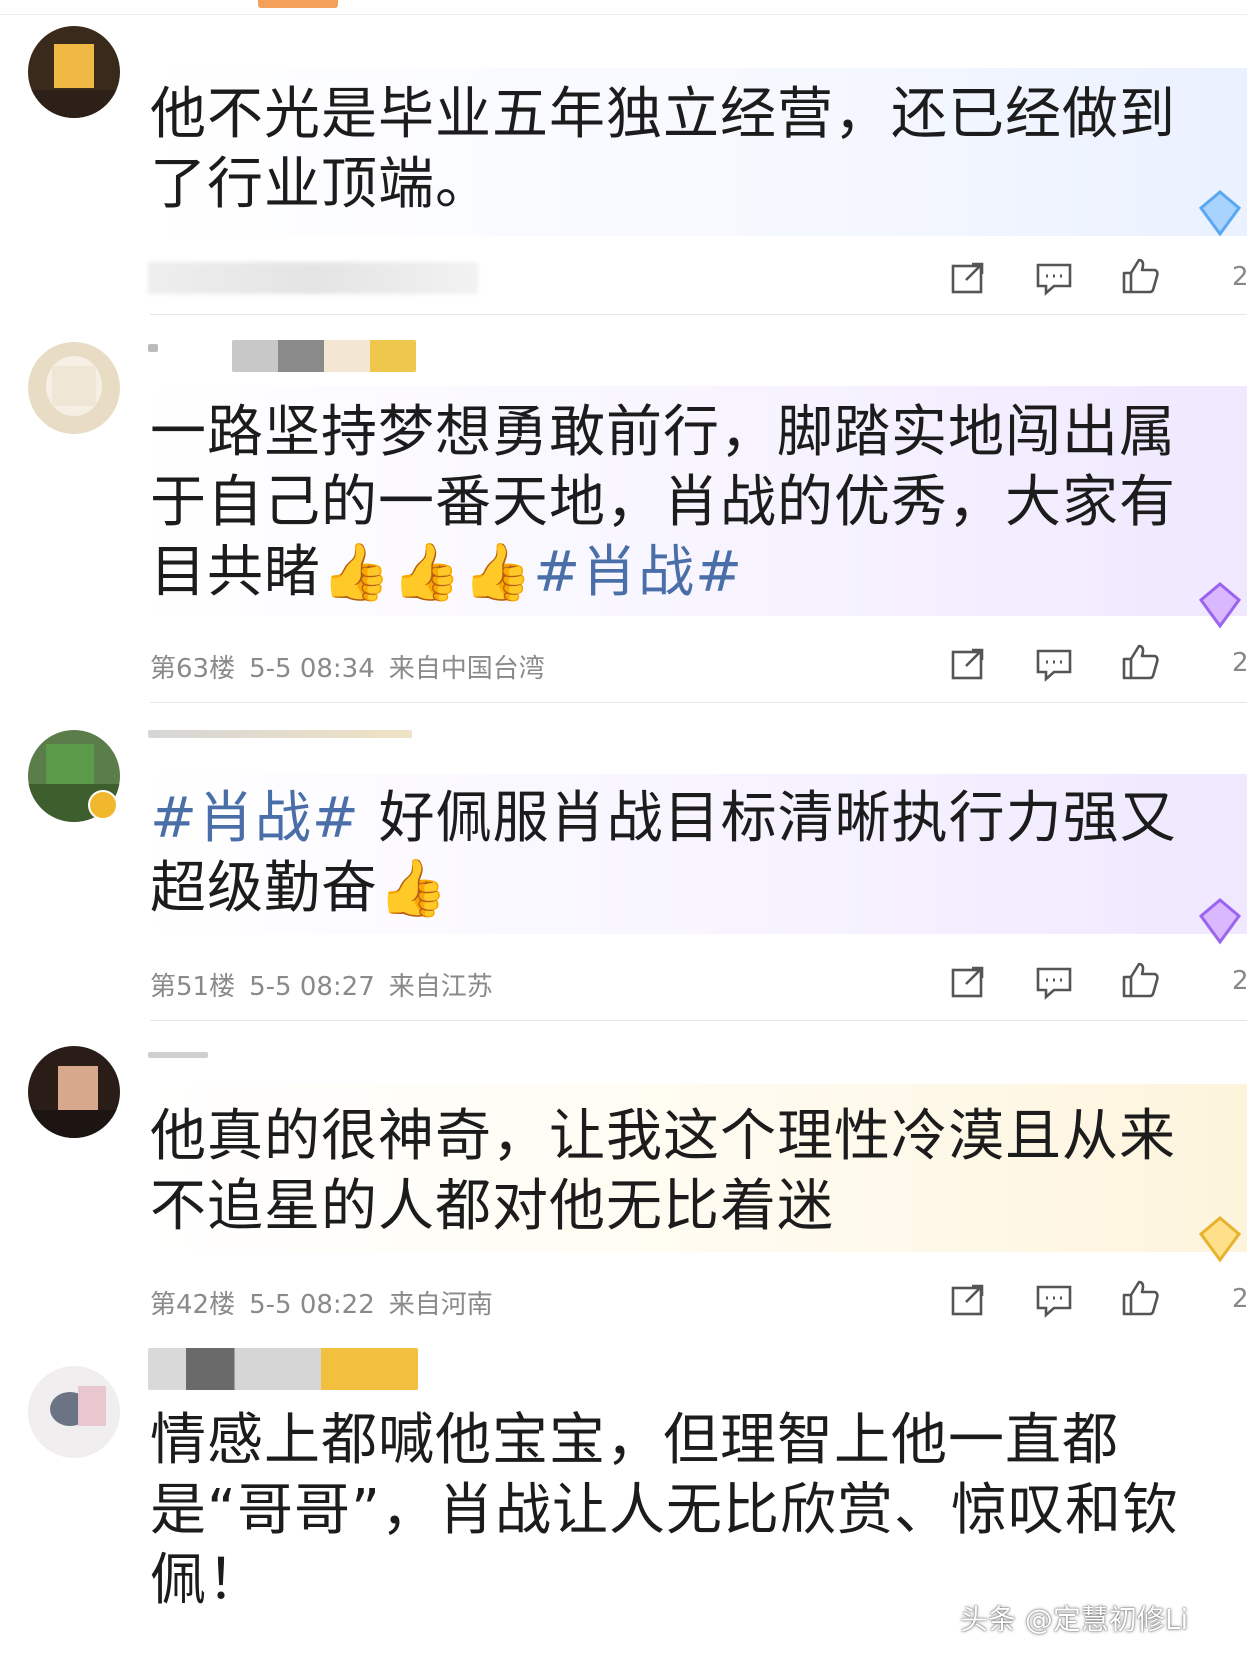 This screenshot has width=1247, height=1653. I want to click on timestamp: 5-5 08:22, so click(312, 1305).